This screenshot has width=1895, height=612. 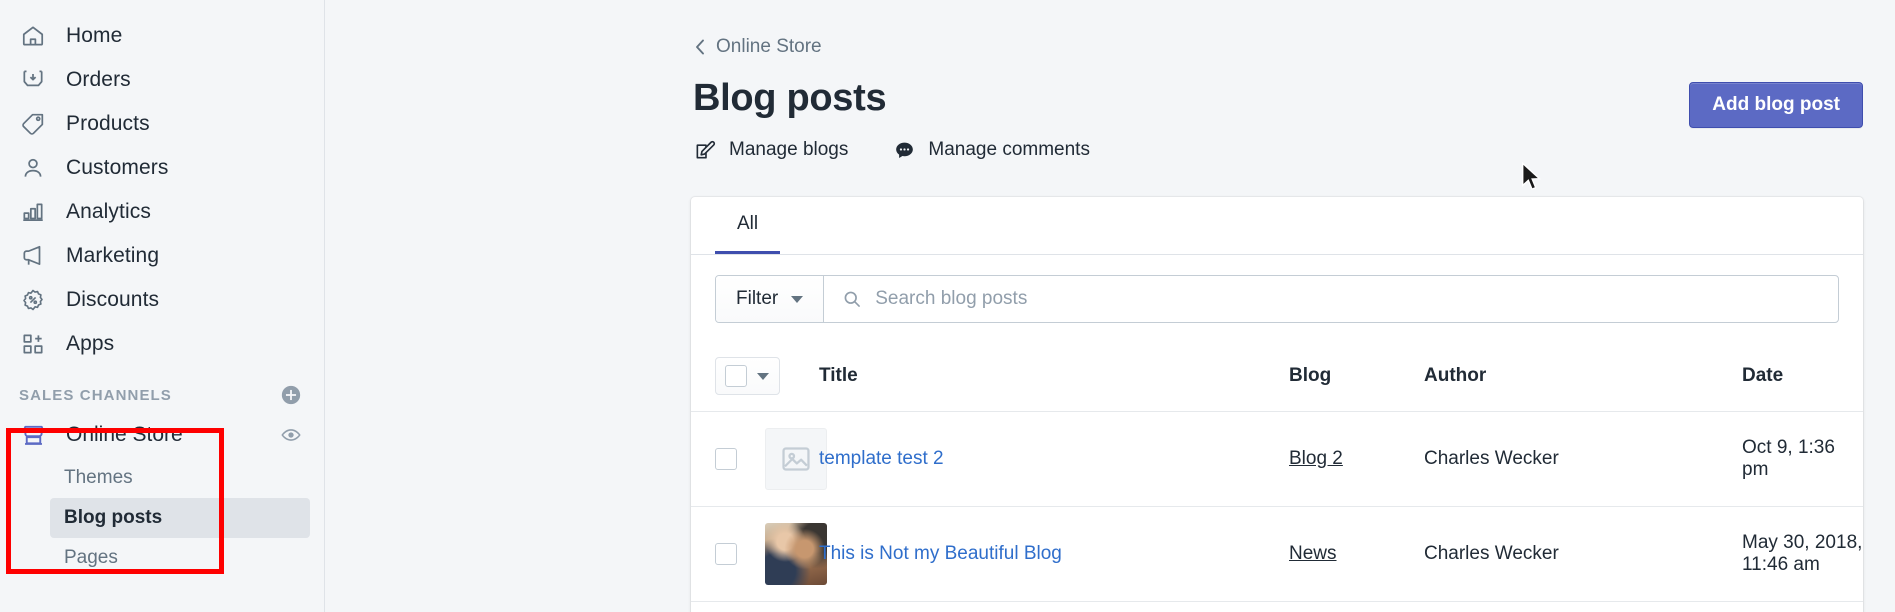 I want to click on sidebar-item-home: Home, so click(x=162, y=36).